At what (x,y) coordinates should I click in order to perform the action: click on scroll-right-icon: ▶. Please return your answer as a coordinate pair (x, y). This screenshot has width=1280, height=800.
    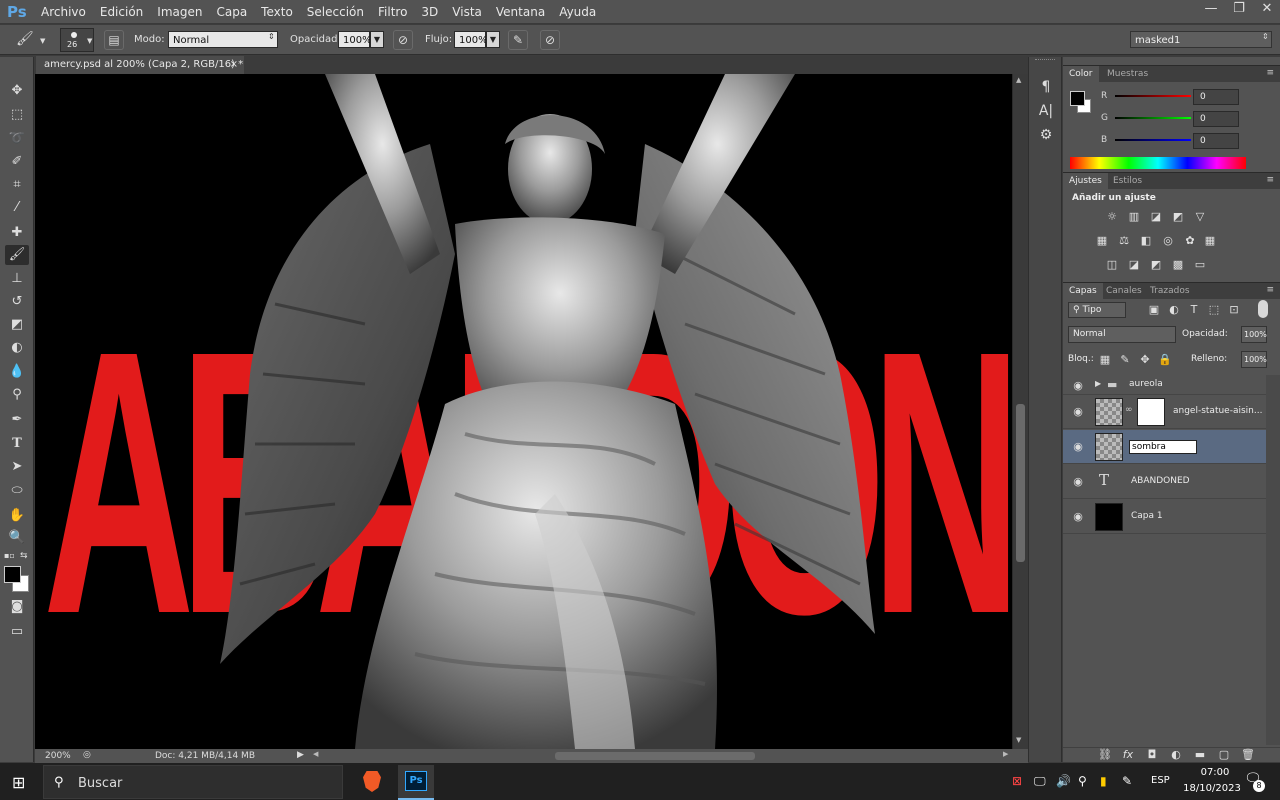
    Looking at the image, I should click on (1005, 754).